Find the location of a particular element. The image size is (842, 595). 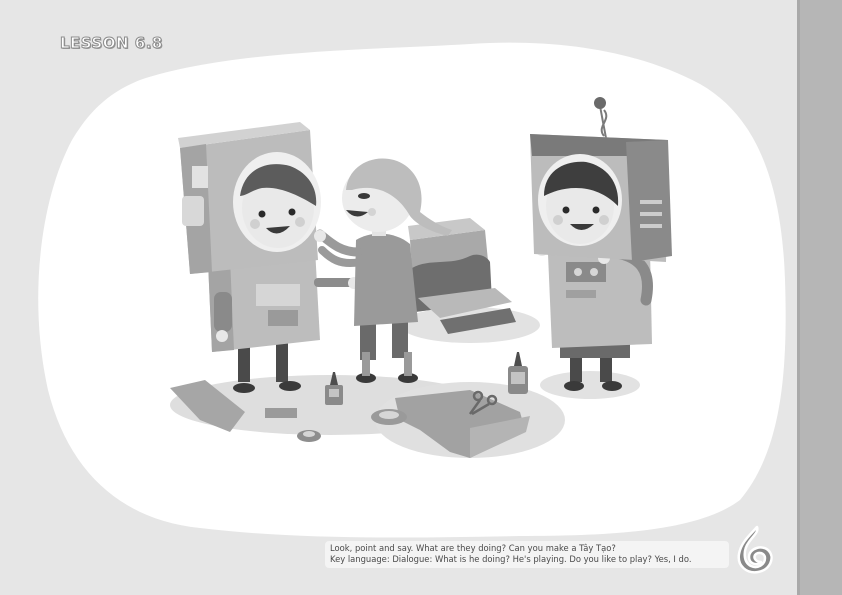

book-series-logo-icon is located at coordinates (755, 549).